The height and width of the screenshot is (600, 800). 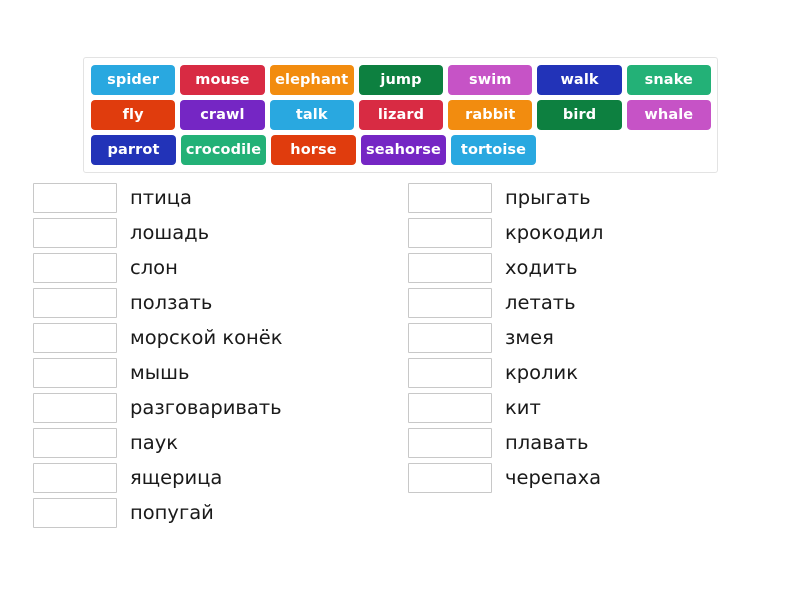 What do you see at coordinates (160, 373) in the screenshot?
I see `answer-label: мышь` at bounding box center [160, 373].